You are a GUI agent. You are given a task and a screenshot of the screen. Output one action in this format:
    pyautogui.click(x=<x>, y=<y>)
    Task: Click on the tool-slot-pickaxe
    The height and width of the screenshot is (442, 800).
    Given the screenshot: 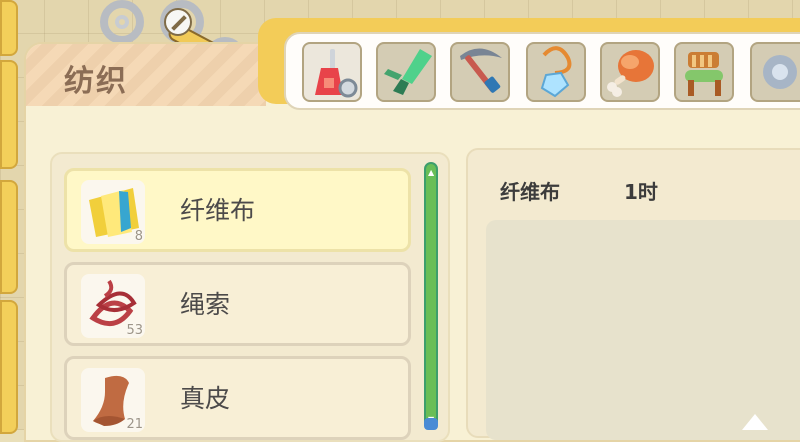 What is the action you would take?
    pyautogui.click(x=480, y=72)
    